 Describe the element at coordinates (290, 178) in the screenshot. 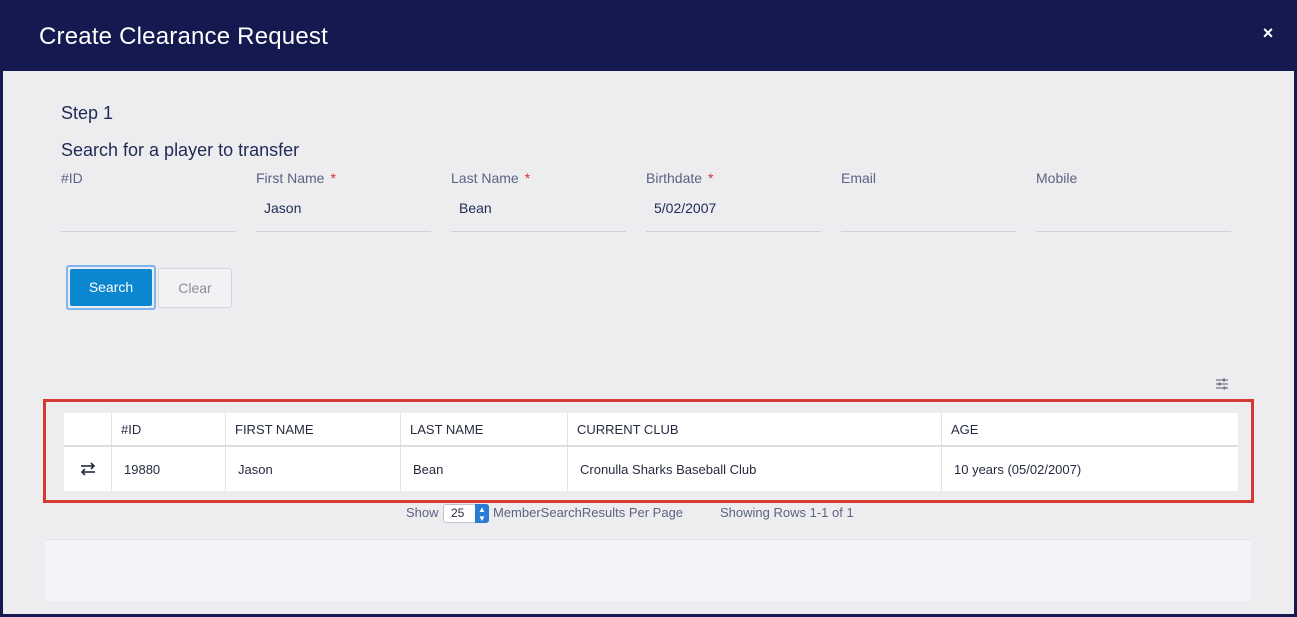

I see `first-name-label: First Name` at that location.